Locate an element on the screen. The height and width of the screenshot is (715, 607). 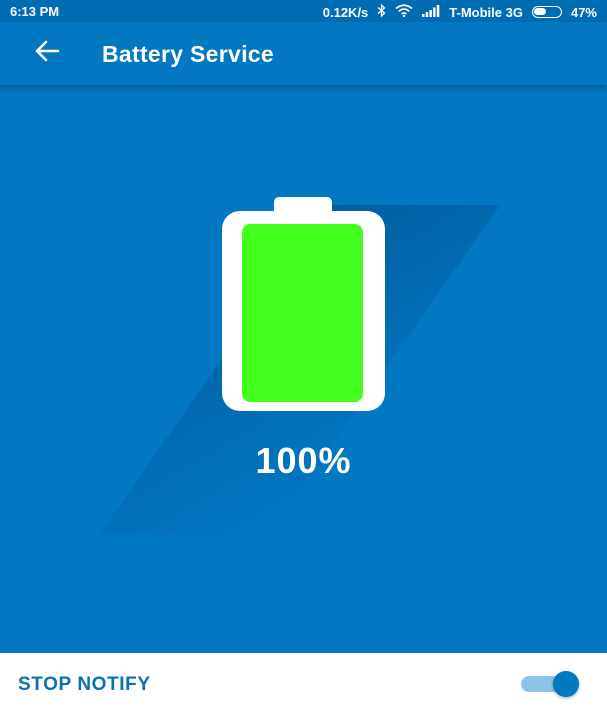
battery-icon-large is located at coordinates (303, 311).